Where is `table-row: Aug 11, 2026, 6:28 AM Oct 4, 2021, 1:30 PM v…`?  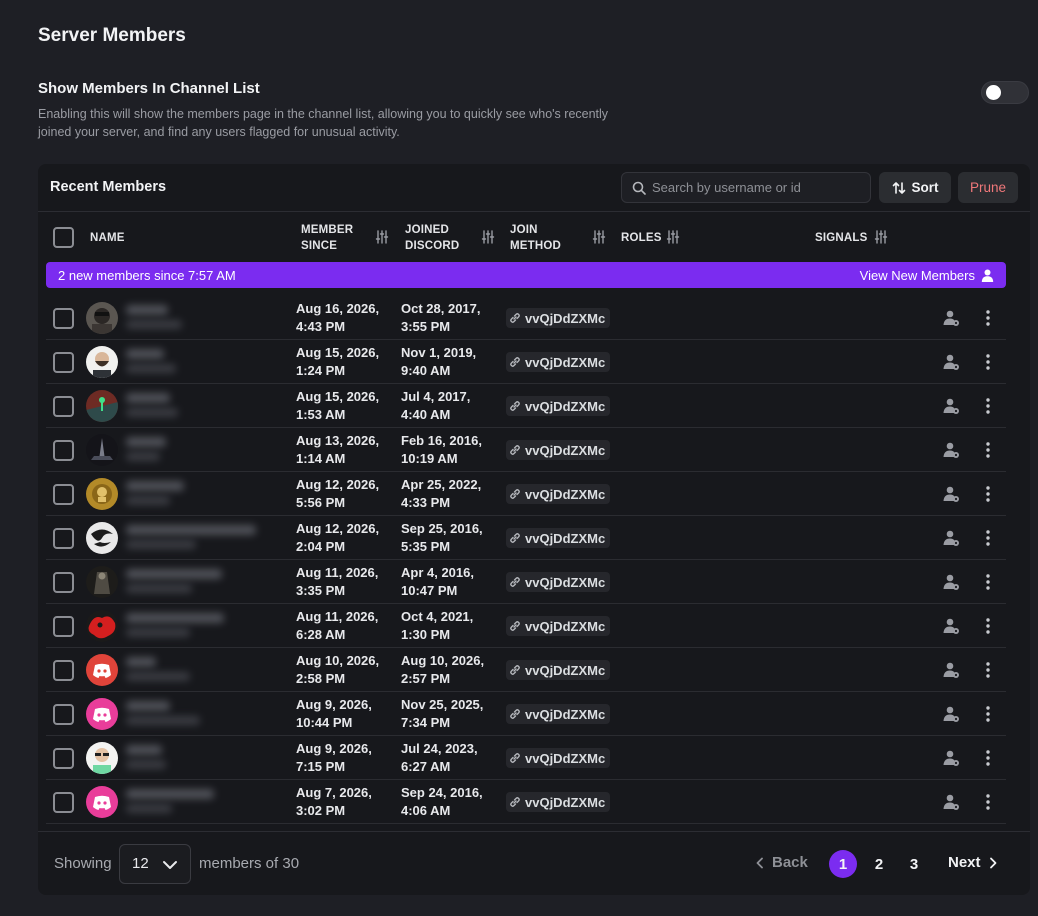 table-row: Aug 11, 2026, 6:28 AM Oct 4, 2021, 1:30 PM v… is located at coordinates (526, 626).